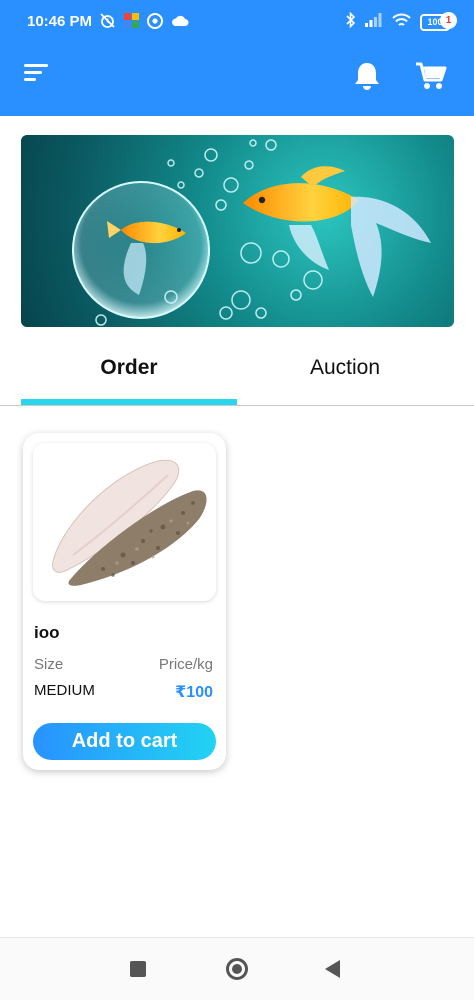  Describe the element at coordinates (60, 21) in the screenshot. I see `status-time: 10:46 PM` at that location.